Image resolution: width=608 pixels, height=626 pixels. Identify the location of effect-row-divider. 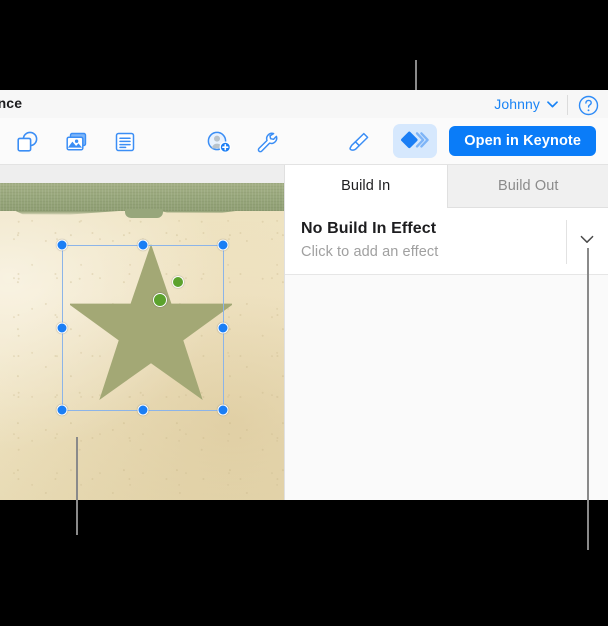
(566, 242).